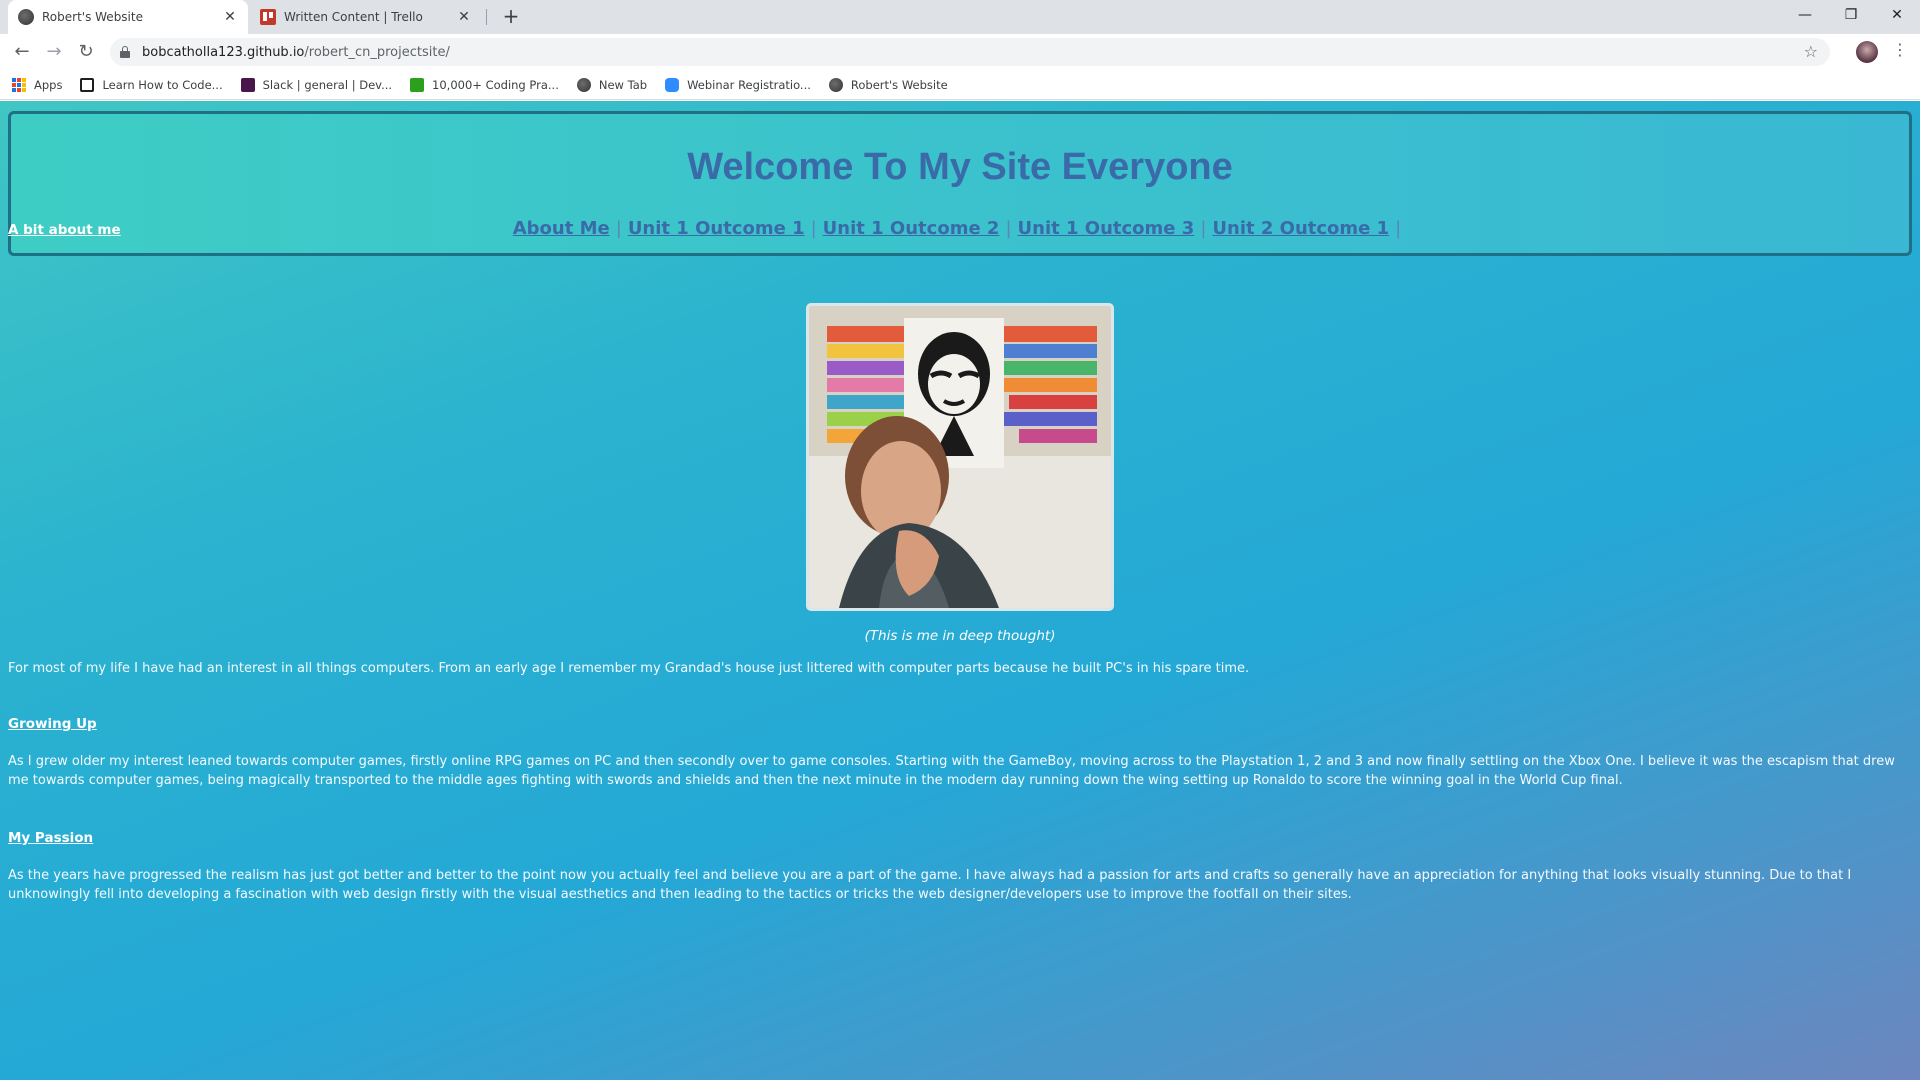  Describe the element at coordinates (672, 84) in the screenshot. I see `zoom-icon` at that location.